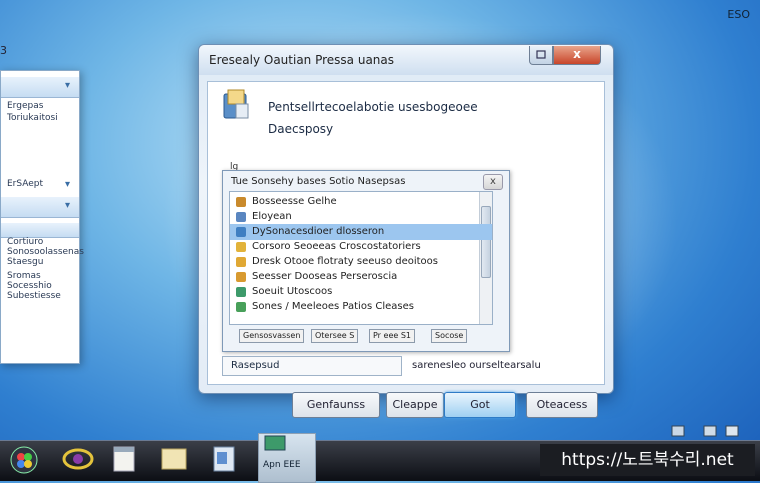 This screenshot has height=483, width=760. Describe the element at coordinates (287, 458) in the screenshot. I see `taskbar-active-app: Apn EEE` at that location.